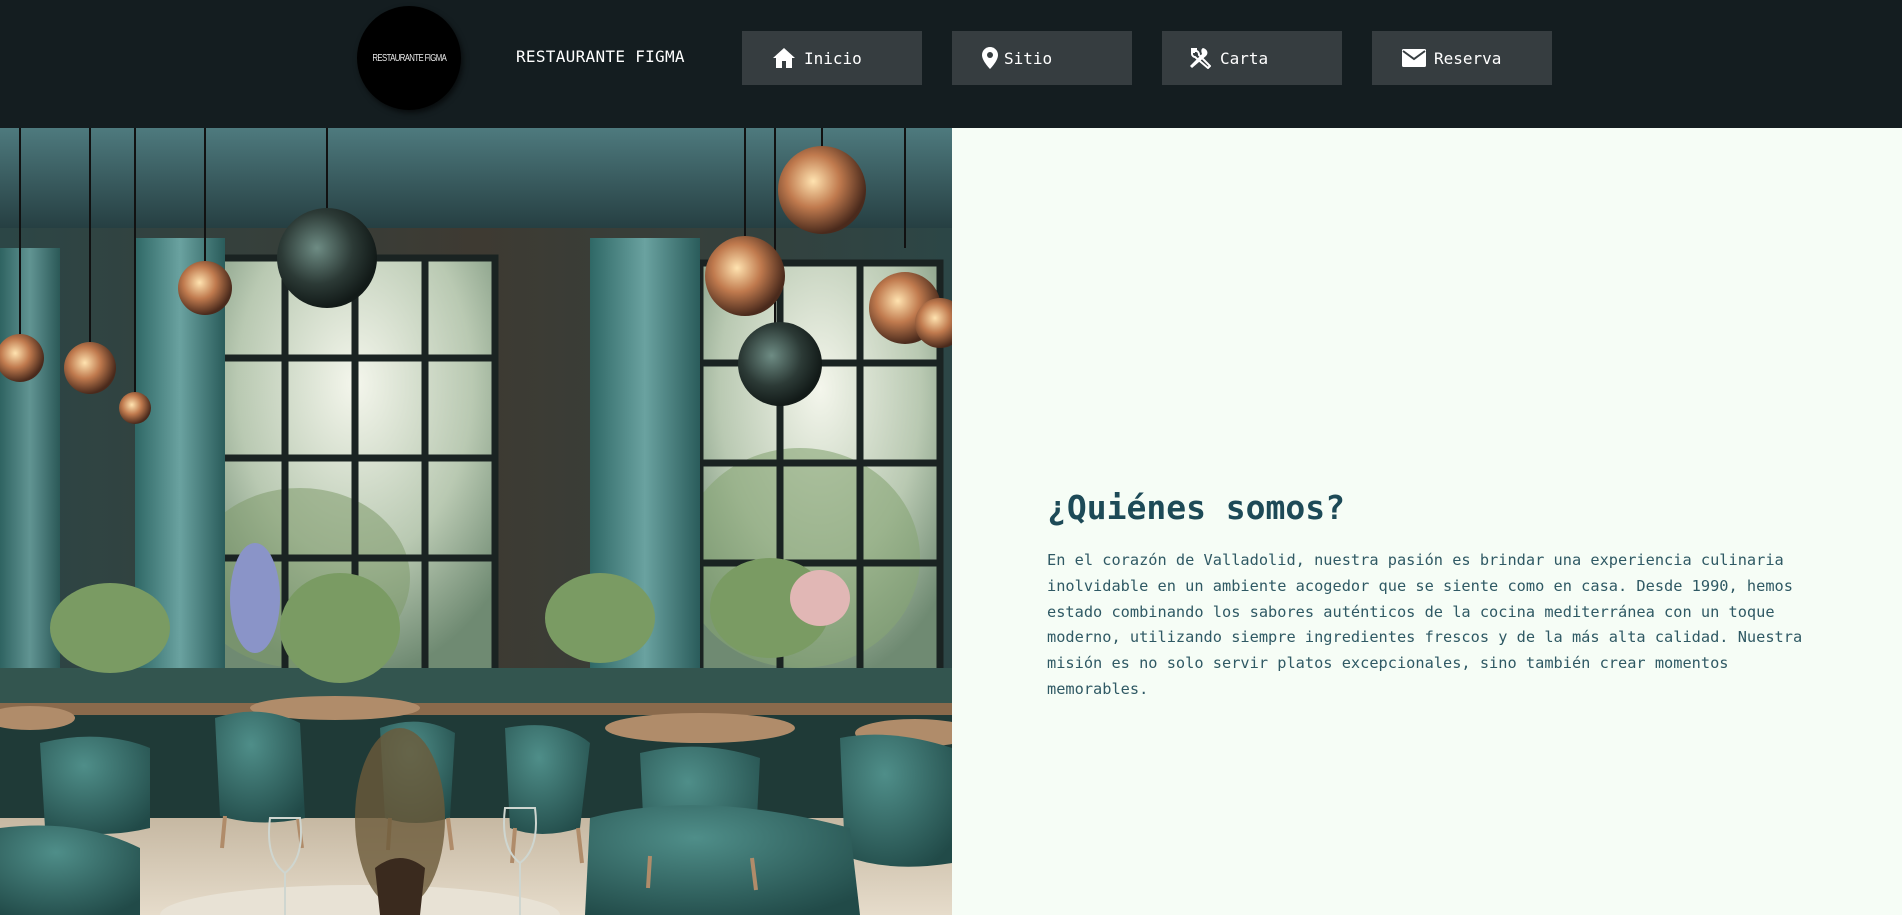 The width and height of the screenshot is (1902, 915). I want to click on nav-button-inicio: Inicio, so click(832, 58).